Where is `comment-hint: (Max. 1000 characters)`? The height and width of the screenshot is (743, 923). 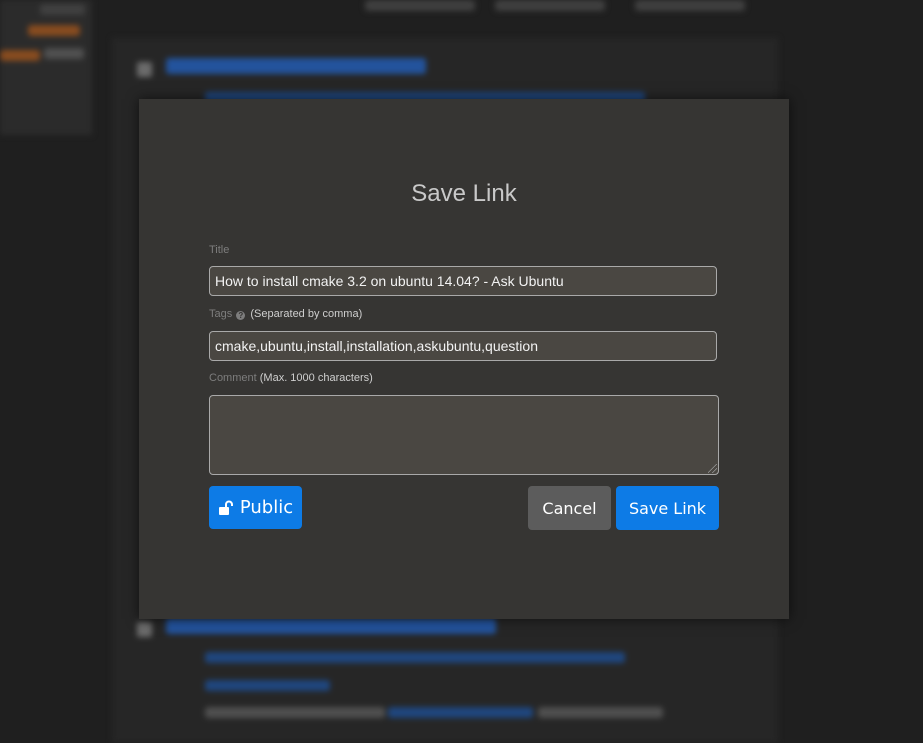
comment-hint: (Max. 1000 characters) is located at coordinates (316, 378).